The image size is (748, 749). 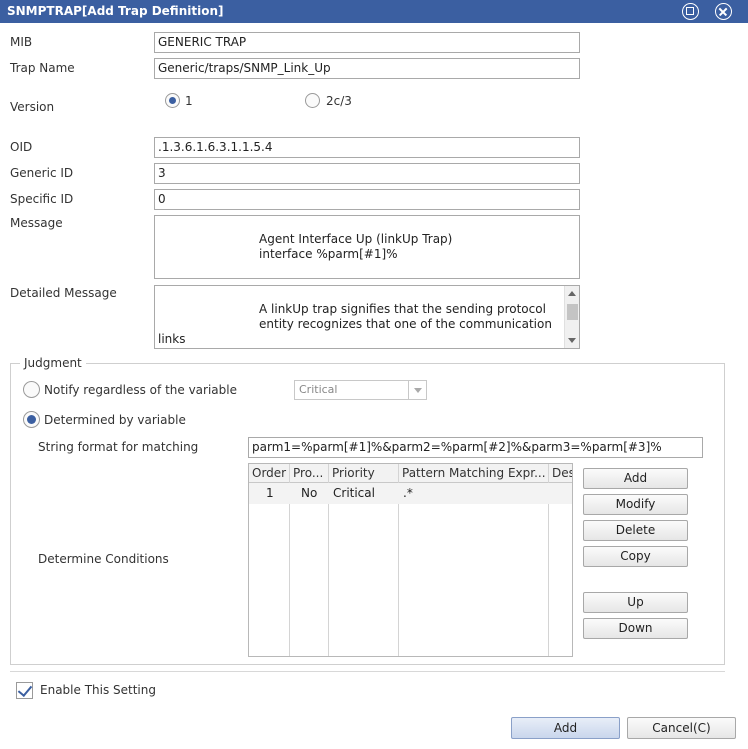 What do you see at coordinates (115, 420) in the screenshot?
I see `determined-by-variable-label: Determined by variable` at bounding box center [115, 420].